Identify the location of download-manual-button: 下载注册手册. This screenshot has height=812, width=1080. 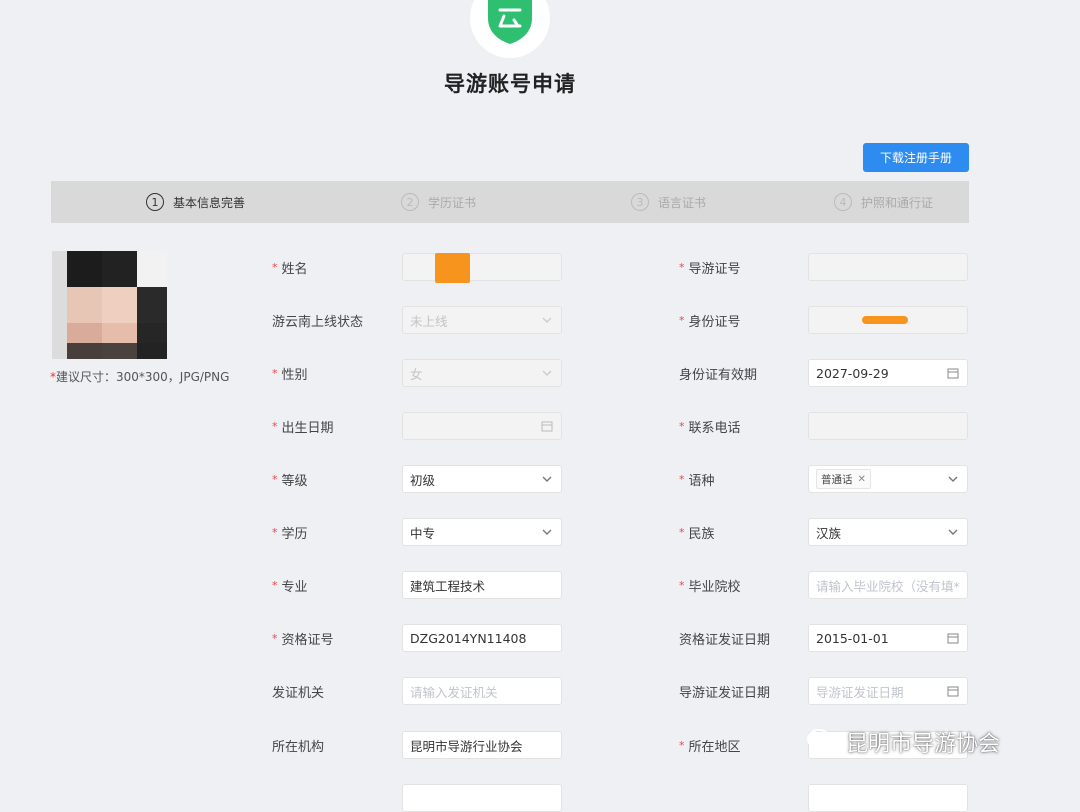
(916, 157).